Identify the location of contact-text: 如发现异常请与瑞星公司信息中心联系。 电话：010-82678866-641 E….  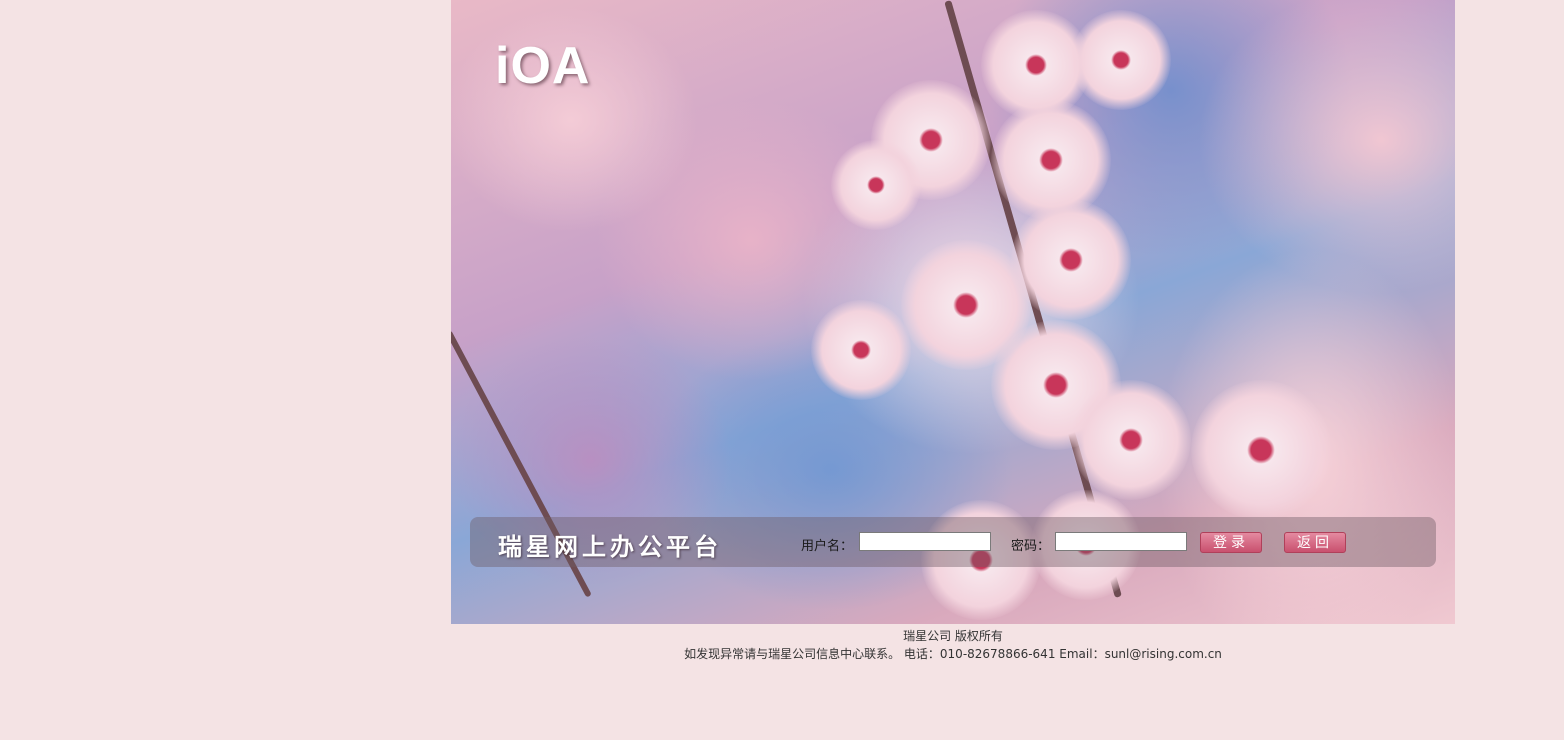
(953, 654).